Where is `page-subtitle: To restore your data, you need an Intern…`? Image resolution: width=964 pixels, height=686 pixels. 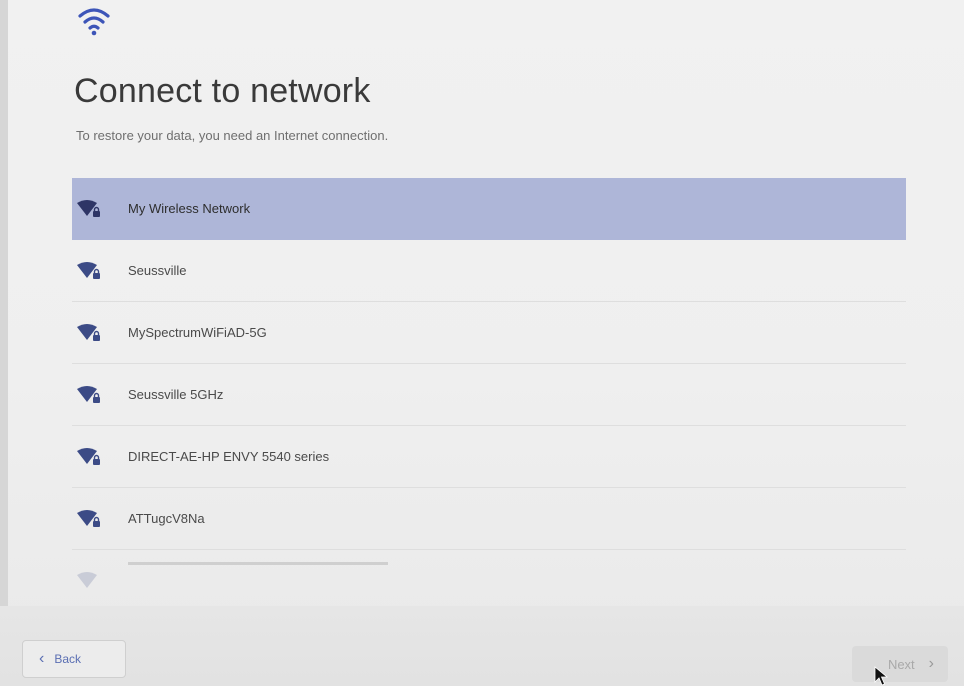
page-subtitle: To restore your data, you need an Intern… is located at coordinates (232, 135).